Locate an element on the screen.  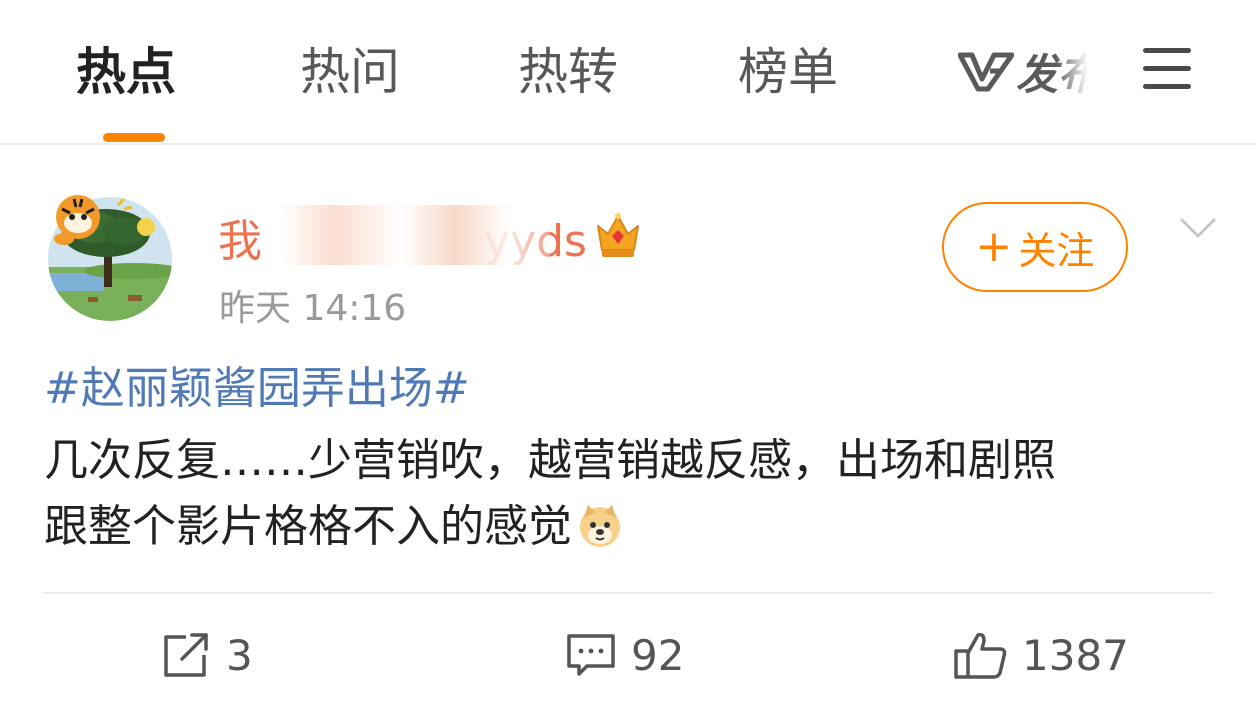
comment-count: 92 is located at coordinates (658, 655).